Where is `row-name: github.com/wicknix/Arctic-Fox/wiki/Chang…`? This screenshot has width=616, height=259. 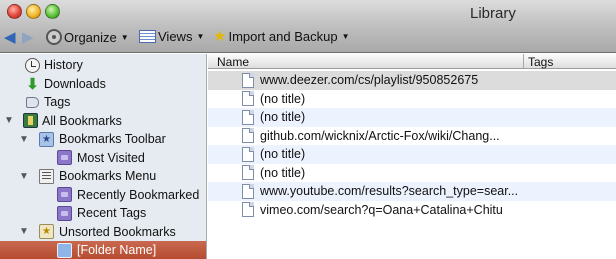
row-name: github.com/wicknix/Arctic-Fox/wiki/Chang… is located at coordinates (380, 135).